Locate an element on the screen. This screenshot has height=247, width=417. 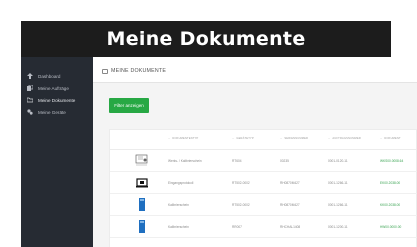
sidebar-item-dashboard: Dashboard is located at coordinates (43, 76).